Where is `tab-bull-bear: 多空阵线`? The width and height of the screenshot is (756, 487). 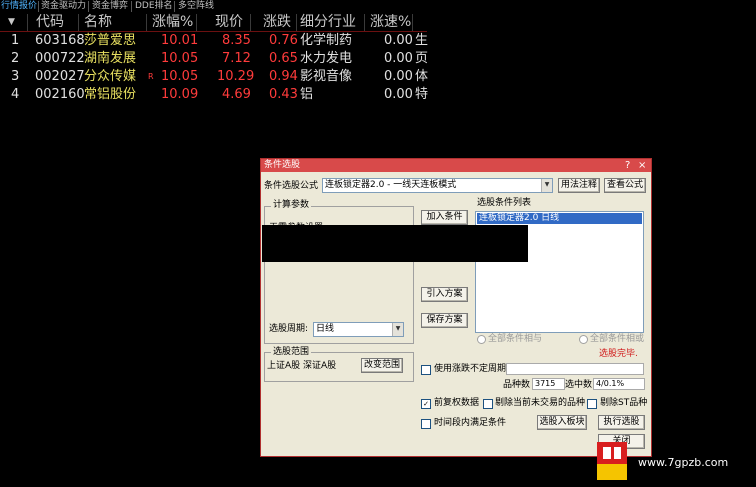 tab-bull-bear: 多空阵线 is located at coordinates (196, 6).